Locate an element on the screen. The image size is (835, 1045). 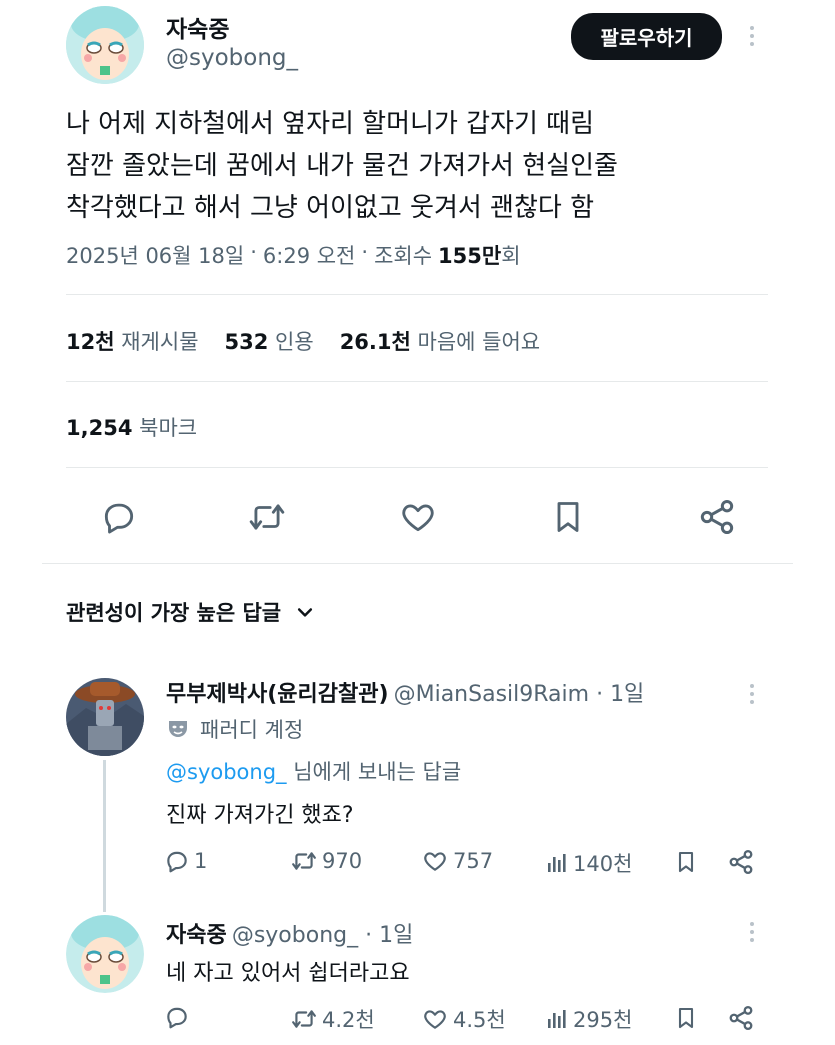
replies-sort-dropdown: 관련성이 가장 높은 답글 is located at coordinates (190, 612).